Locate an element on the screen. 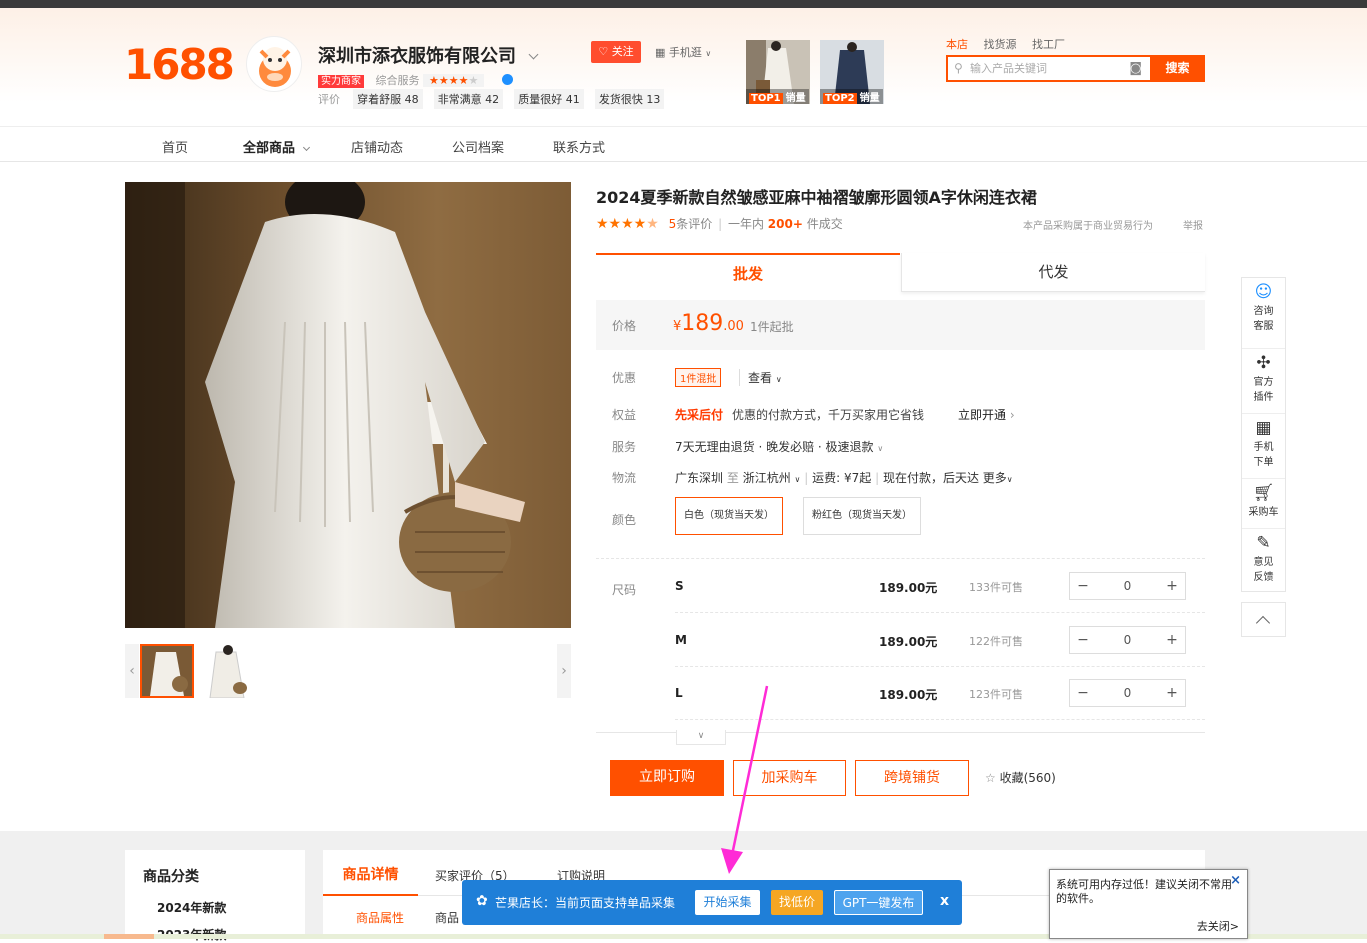  size-price: 189.00元 is located at coordinates (908, 588).